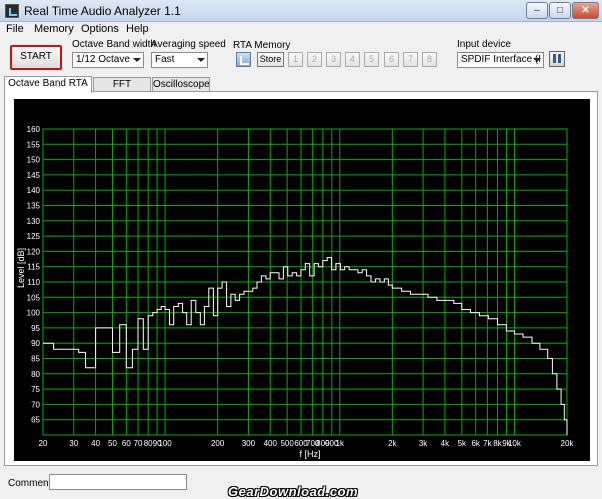 The height and width of the screenshot is (499, 602). What do you see at coordinates (429, 59) in the screenshot?
I see `memory-slot-8: 8` at bounding box center [429, 59].